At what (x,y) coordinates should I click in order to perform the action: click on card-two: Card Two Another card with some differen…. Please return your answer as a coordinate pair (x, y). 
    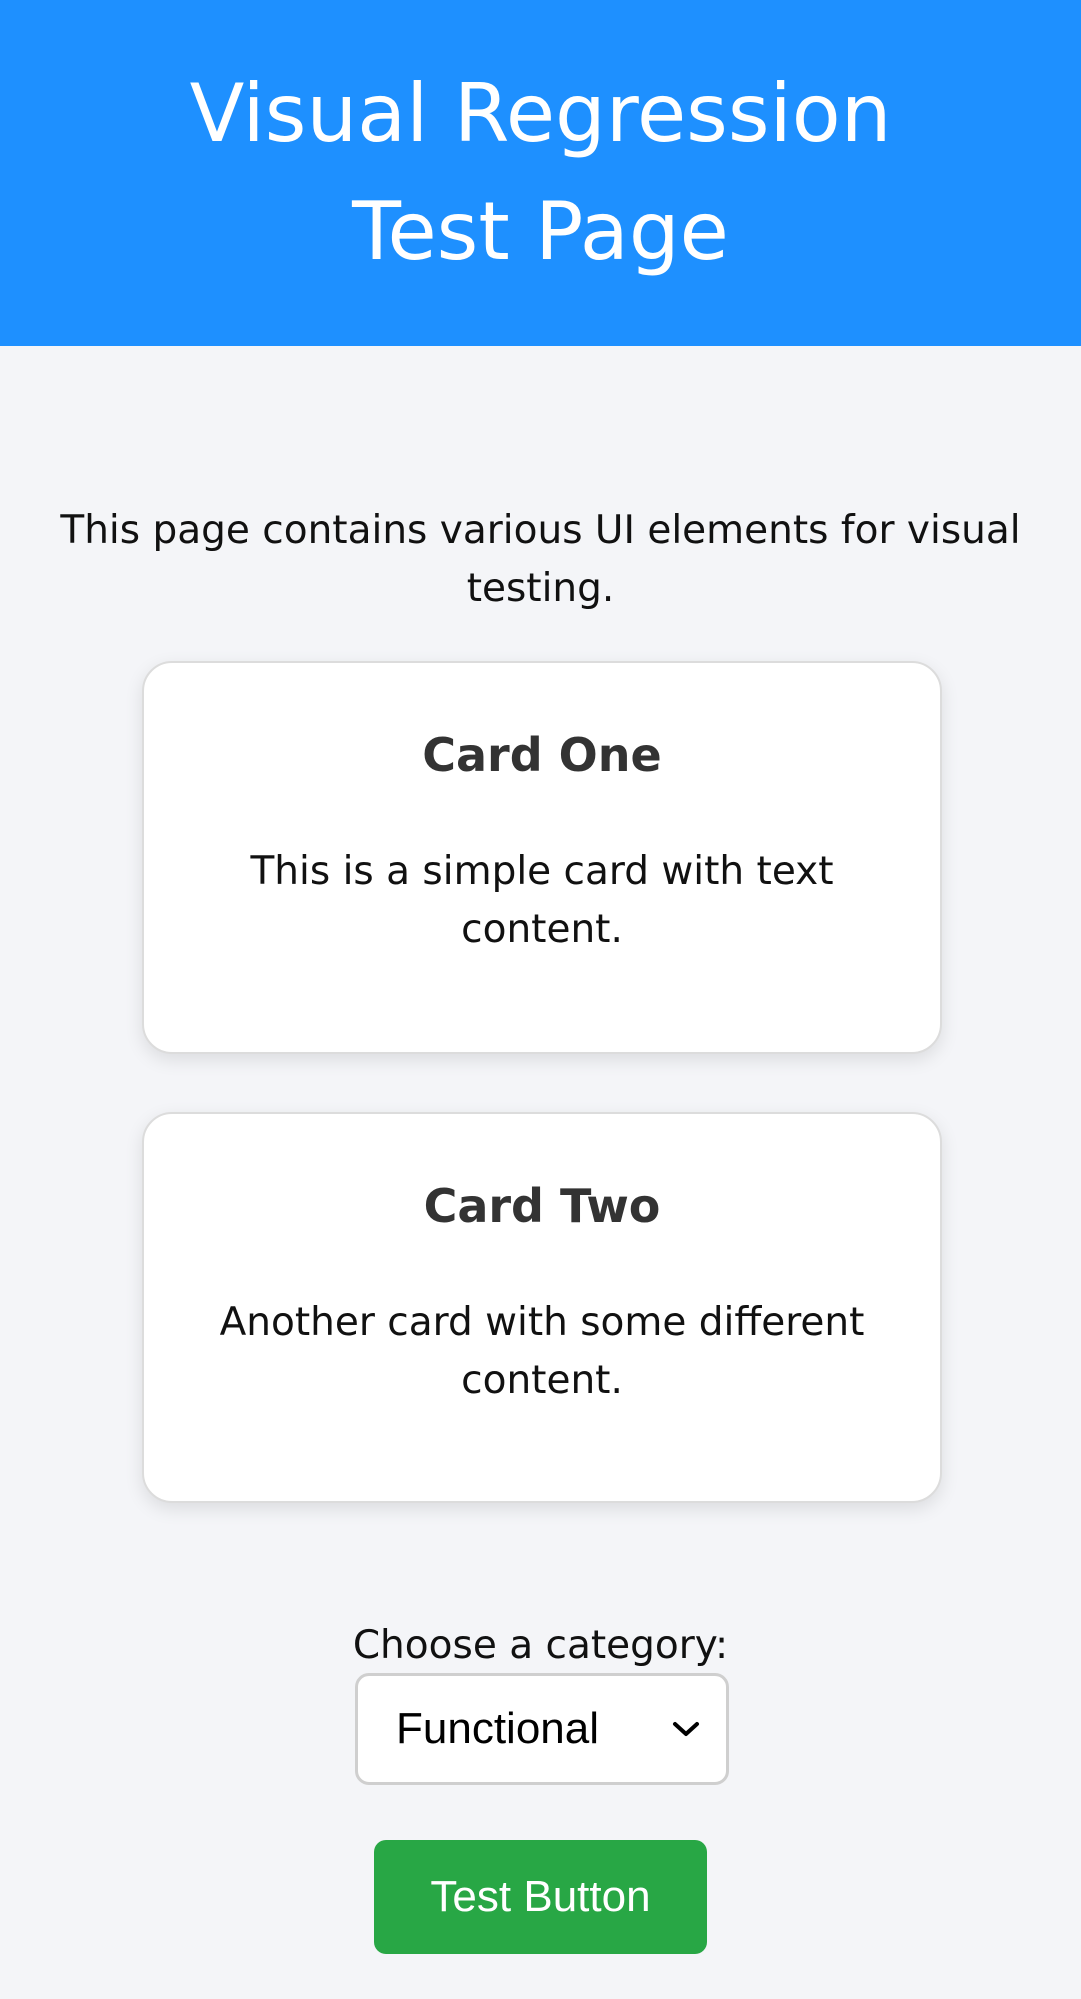
    Looking at the image, I should click on (542, 1307).